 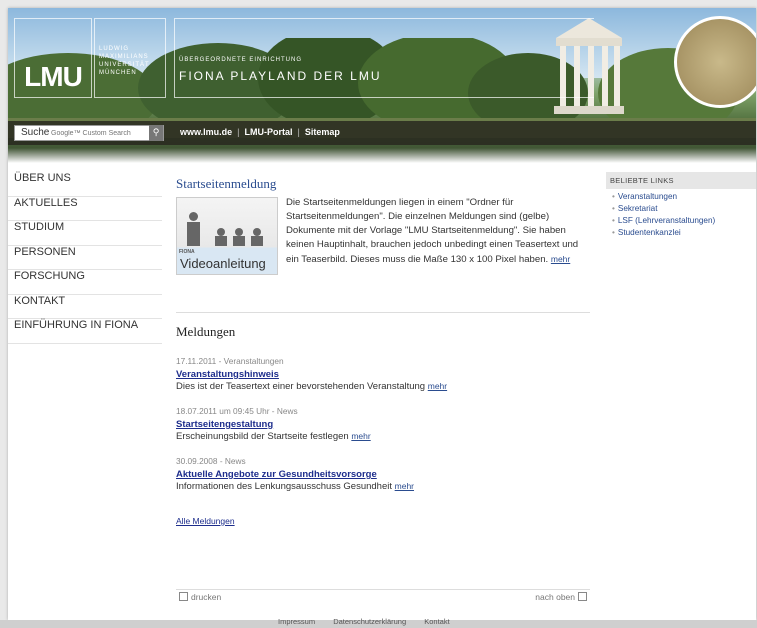 What do you see at coordinates (582, 596) in the screenshot?
I see `arrow-up-icon` at bounding box center [582, 596].